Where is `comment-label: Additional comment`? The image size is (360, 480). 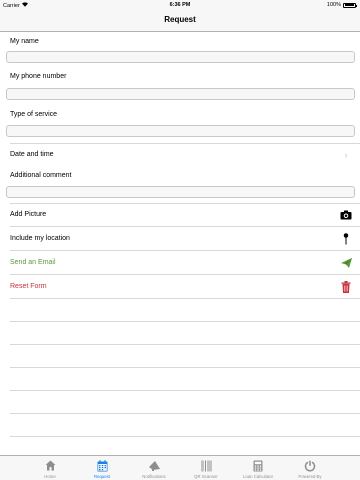
comment-label: Additional comment is located at coordinates (41, 175).